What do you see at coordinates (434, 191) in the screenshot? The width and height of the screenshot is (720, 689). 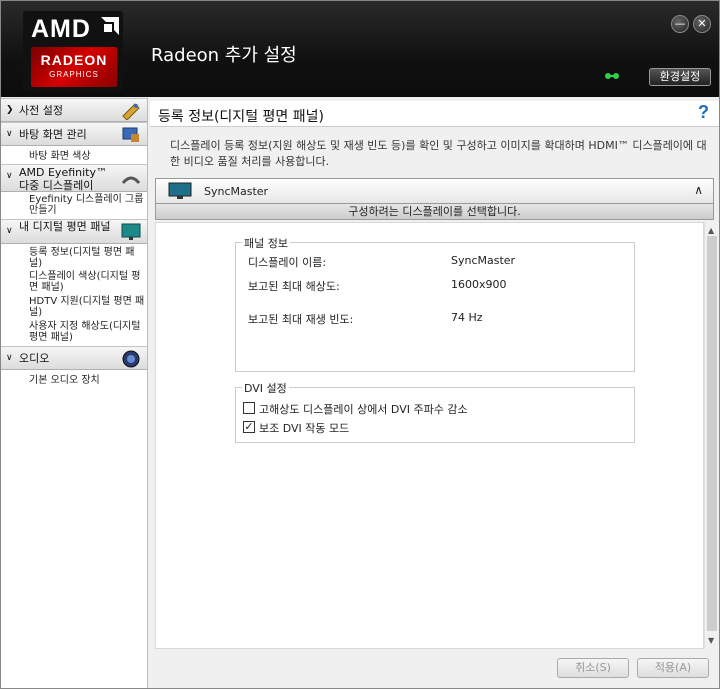 I see `display-selector: SyncMaster ∧` at bounding box center [434, 191].